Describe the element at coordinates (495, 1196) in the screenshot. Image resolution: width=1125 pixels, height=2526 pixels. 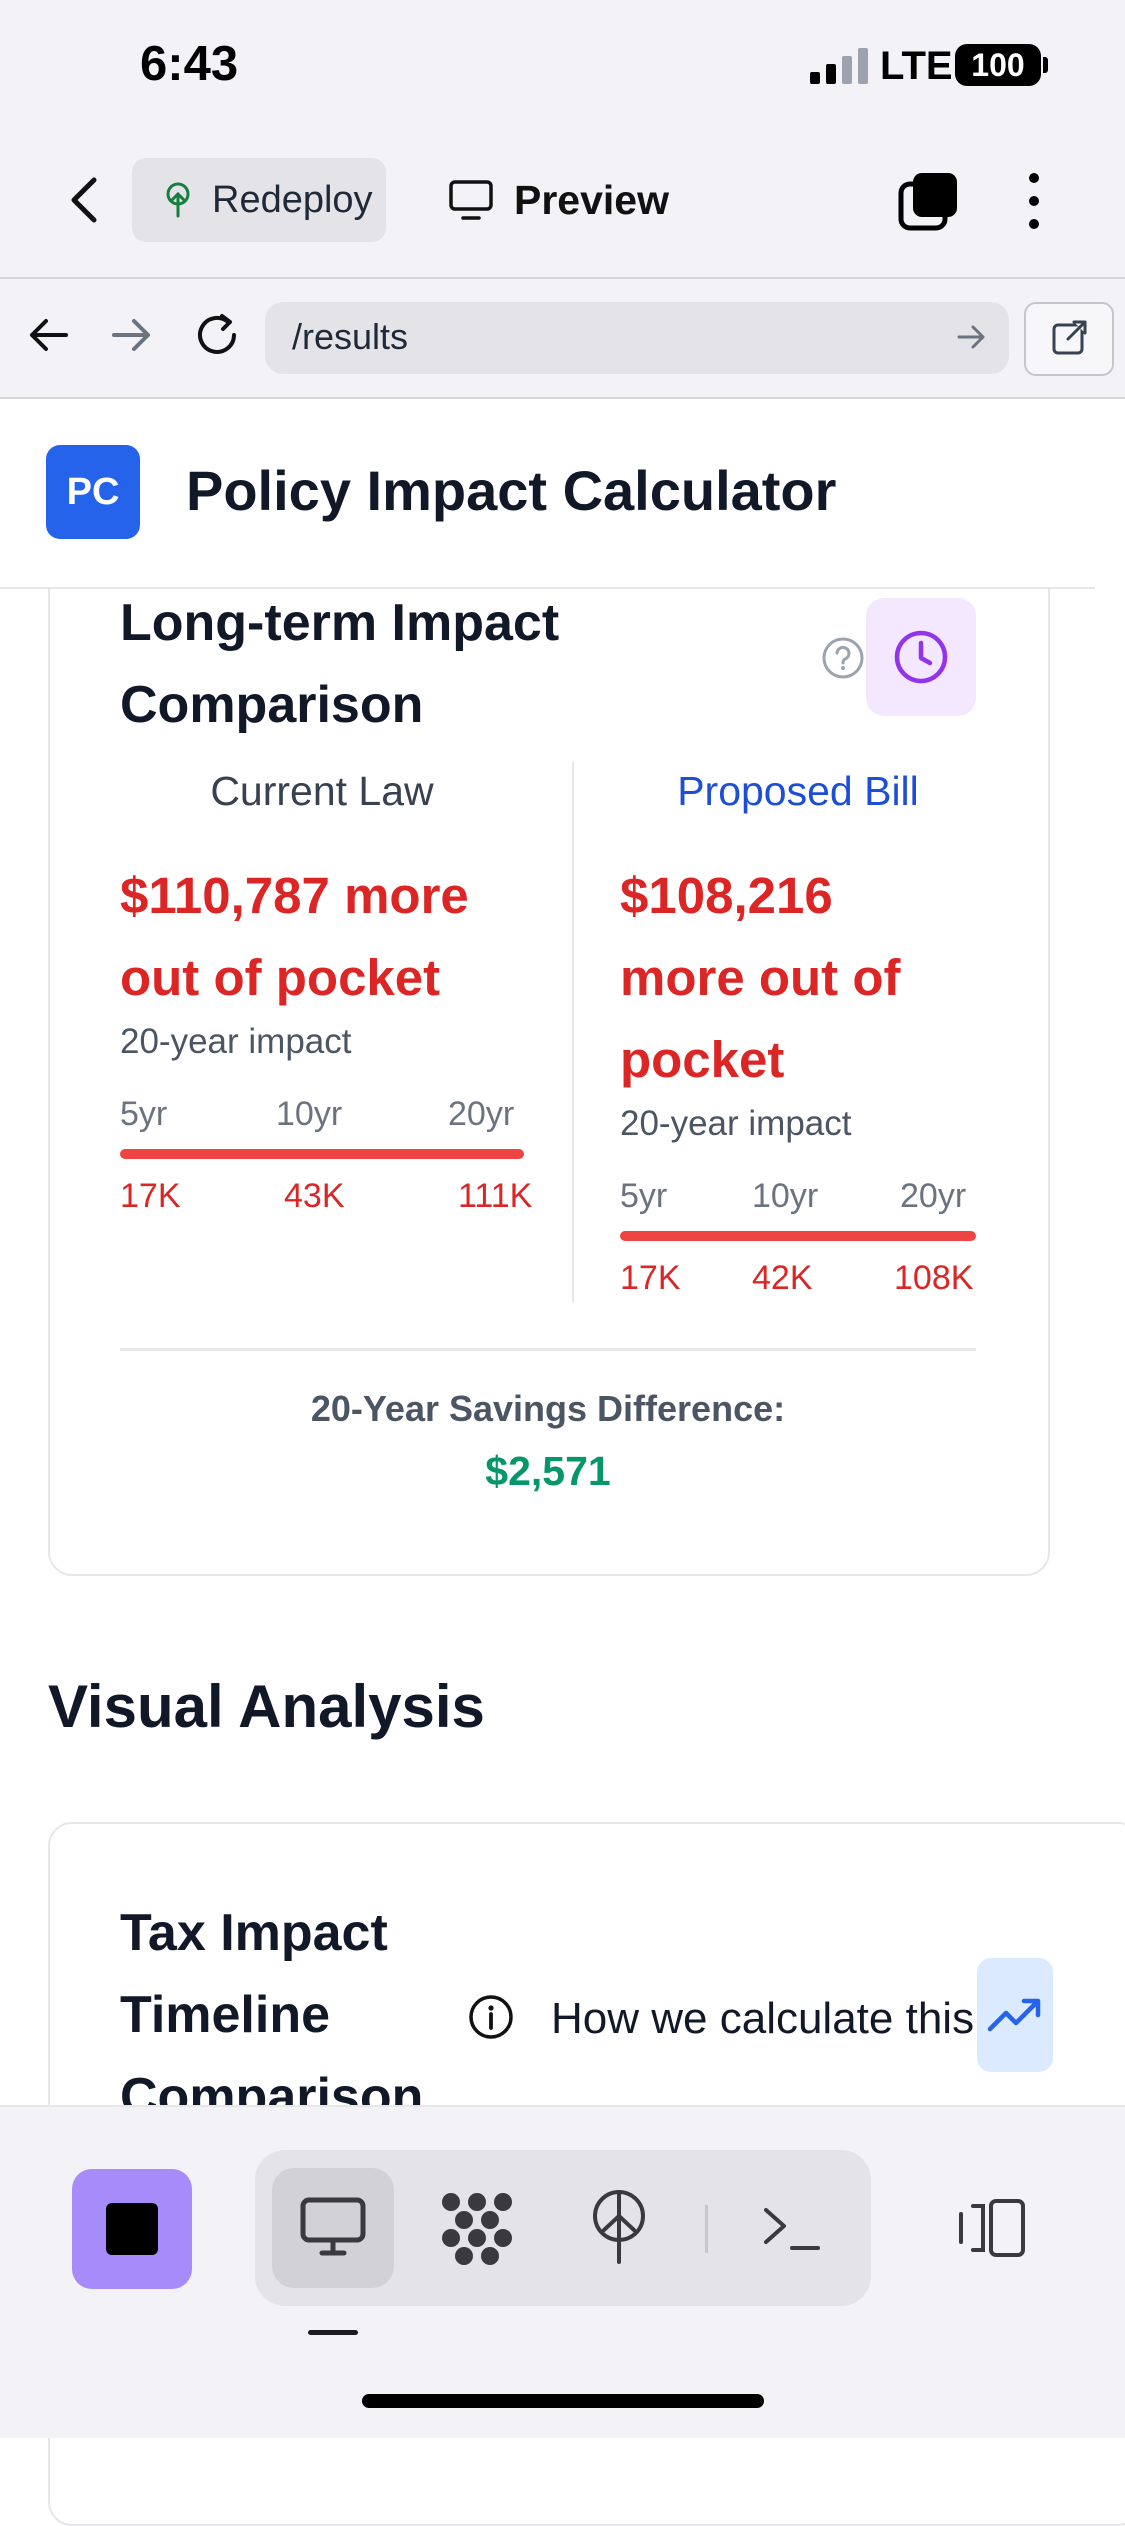
I see `current-value-20yr: 111K` at that location.